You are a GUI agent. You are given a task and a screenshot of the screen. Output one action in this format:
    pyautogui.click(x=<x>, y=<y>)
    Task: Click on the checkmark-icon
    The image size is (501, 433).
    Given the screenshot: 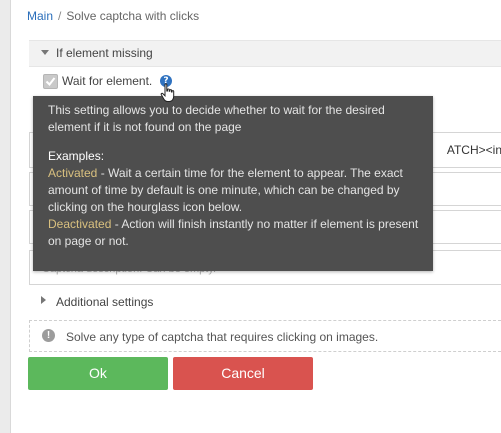 What is the action you would take?
    pyautogui.click(x=50, y=82)
    